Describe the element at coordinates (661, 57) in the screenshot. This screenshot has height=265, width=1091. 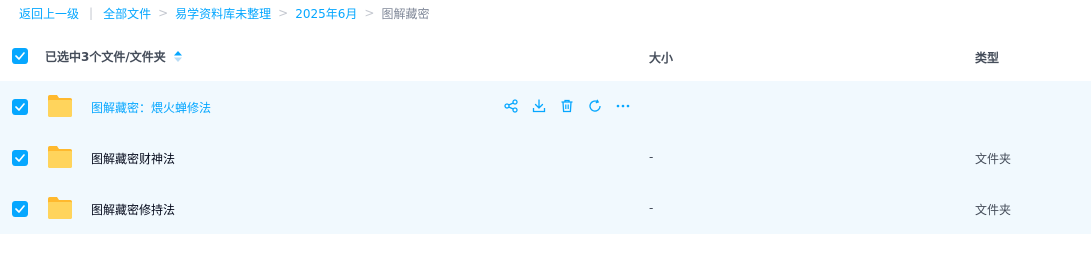
I see `size-column-header: 大小` at that location.